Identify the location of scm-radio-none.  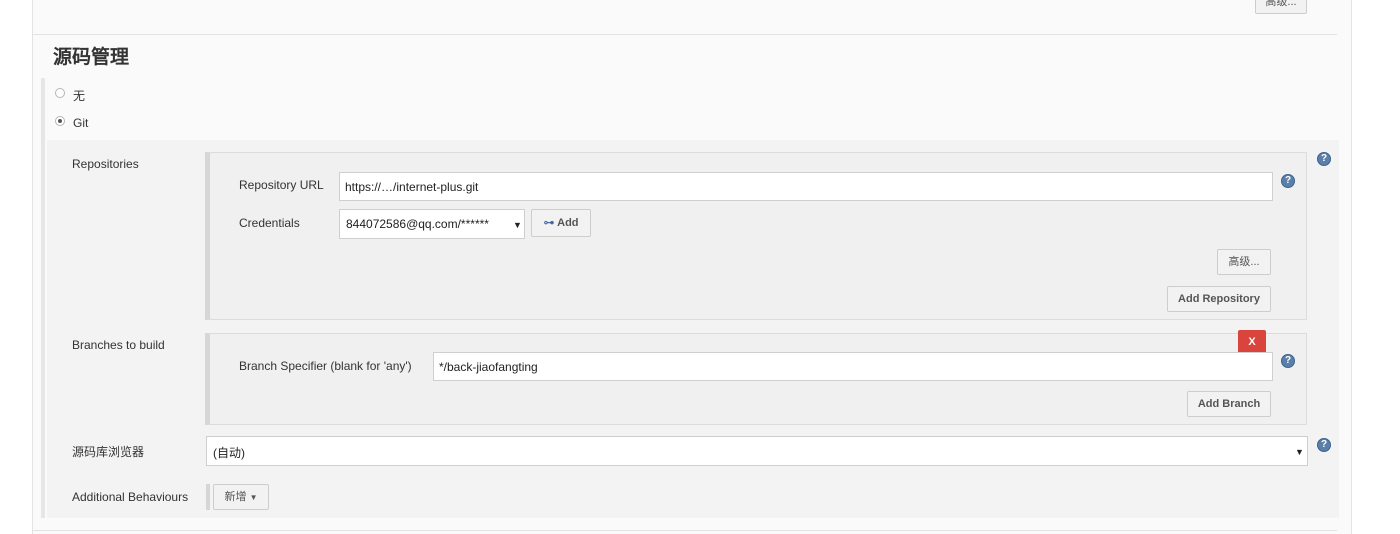
(60, 93).